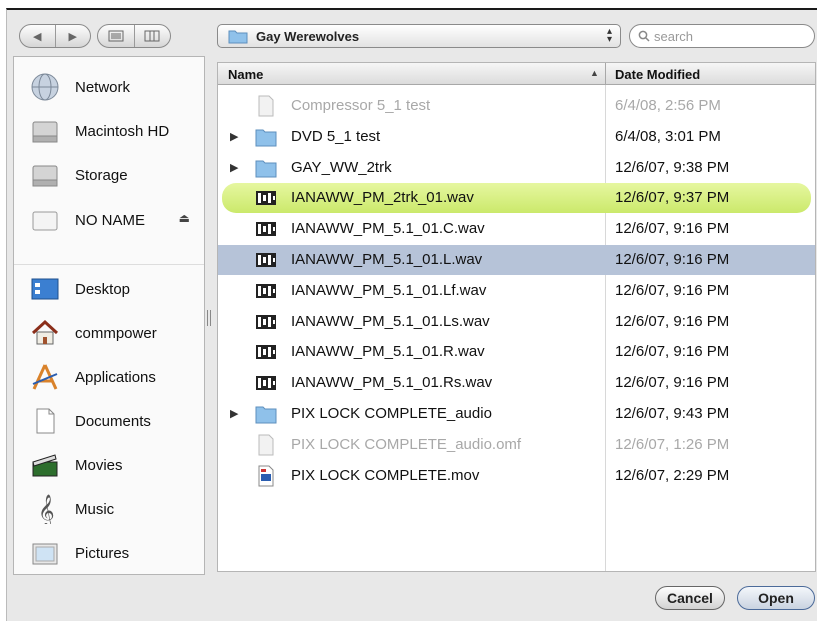 The width and height of the screenshot is (817, 621). What do you see at coordinates (341, 167) in the screenshot?
I see `file-name: GAY_WW_2trk` at bounding box center [341, 167].